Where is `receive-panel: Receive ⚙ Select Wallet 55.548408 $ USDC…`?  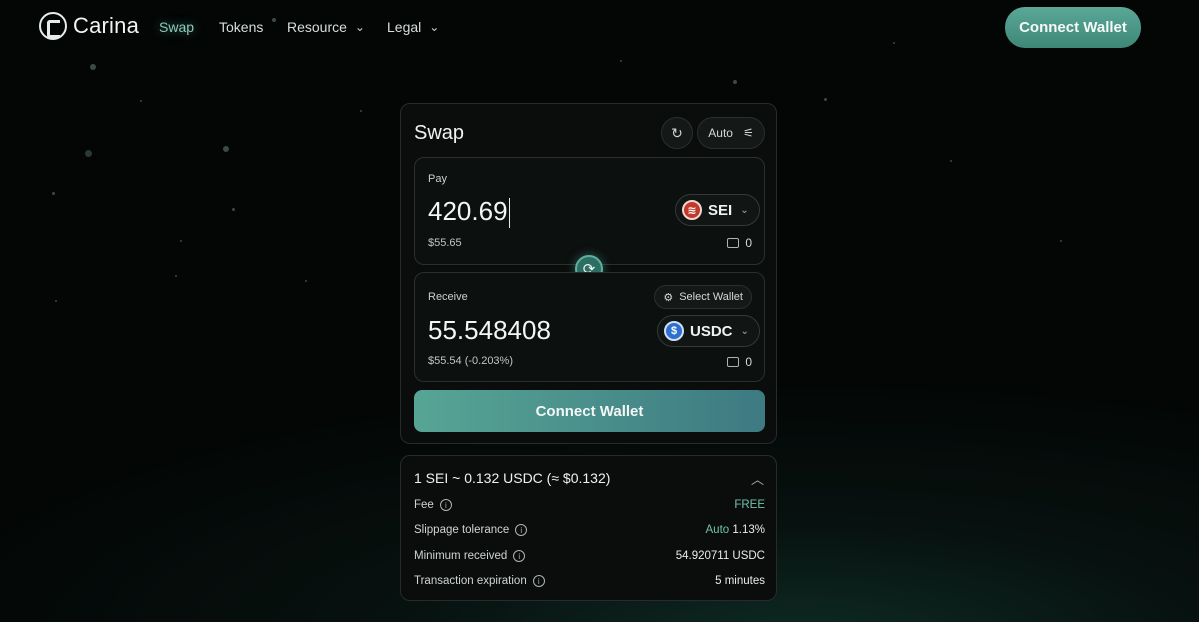
receive-panel: Receive ⚙ Select Wallet 55.548408 $ USDC… is located at coordinates (589, 327).